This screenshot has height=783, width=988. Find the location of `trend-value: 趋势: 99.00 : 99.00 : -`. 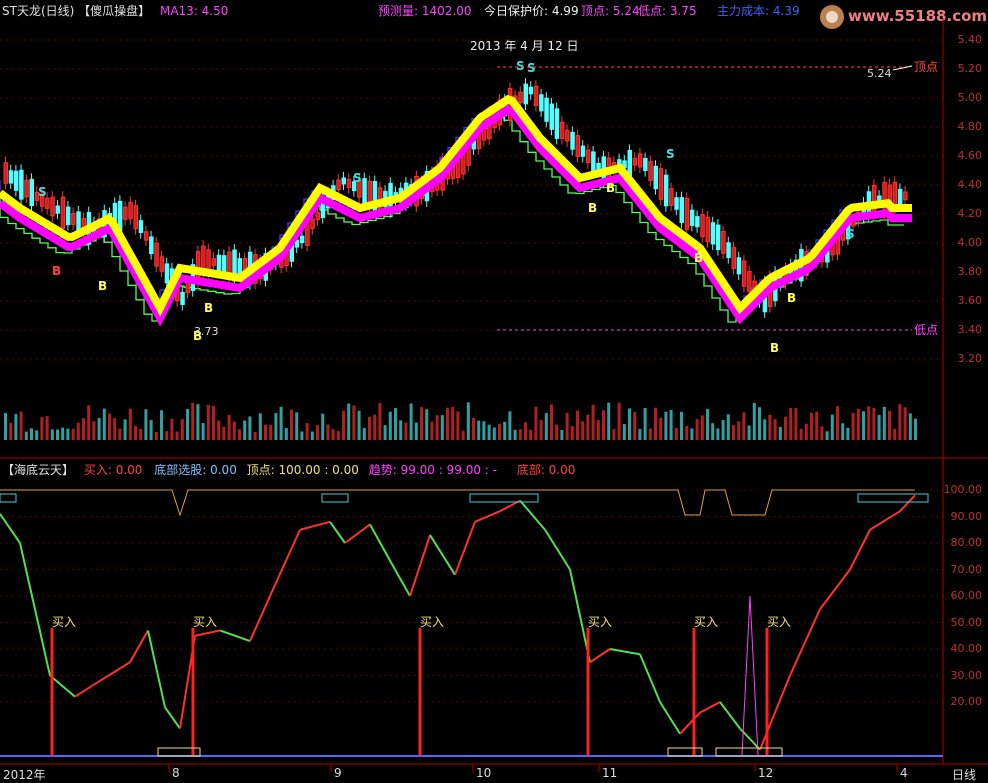

trend-value: 趋势: 99.00 : 99.00 : - is located at coordinates (432, 470).